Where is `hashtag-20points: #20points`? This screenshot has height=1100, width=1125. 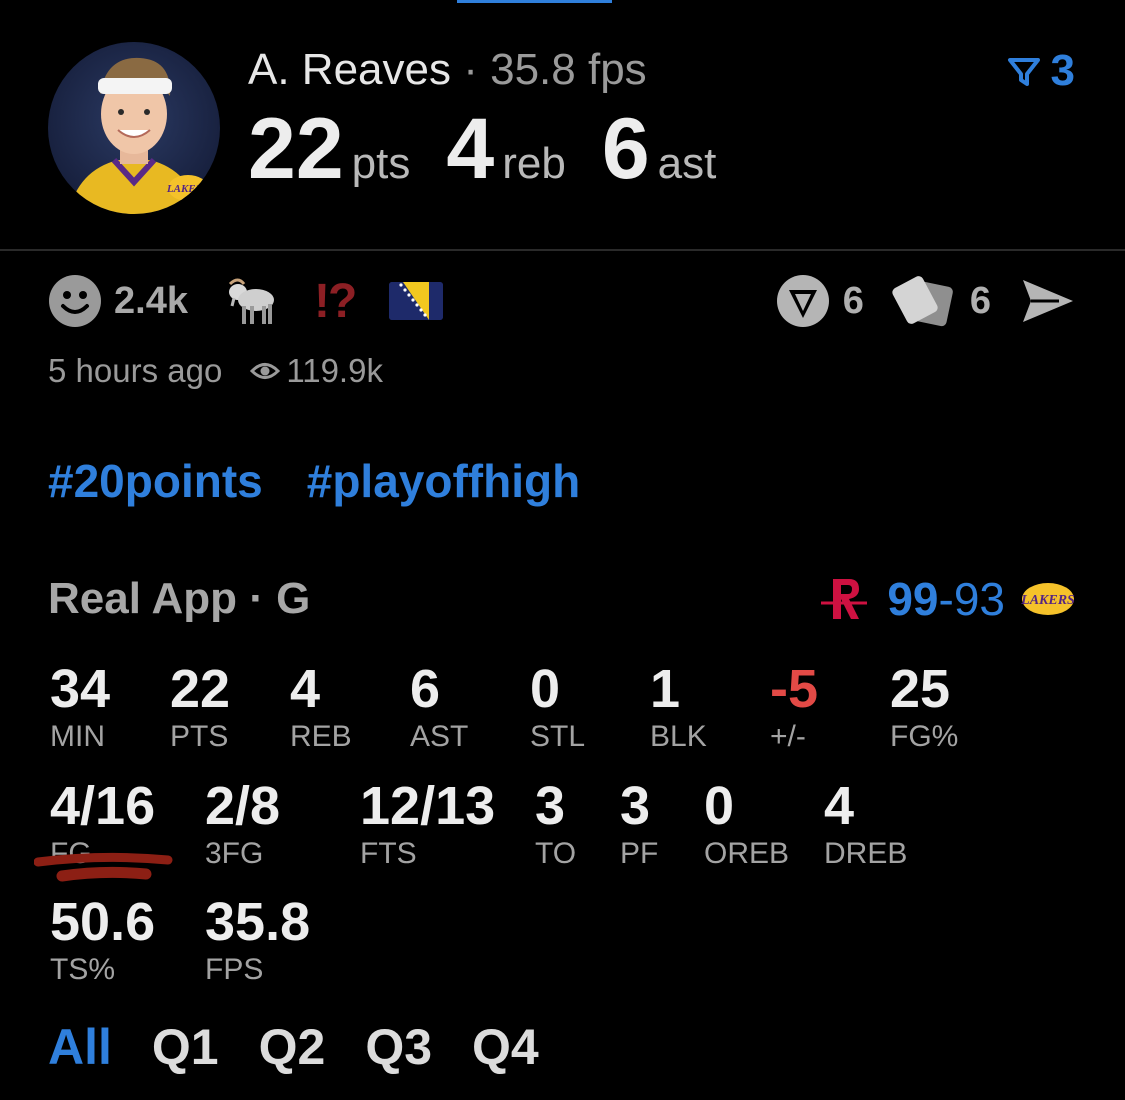
hashtag-20points: #20points is located at coordinates (155, 481).